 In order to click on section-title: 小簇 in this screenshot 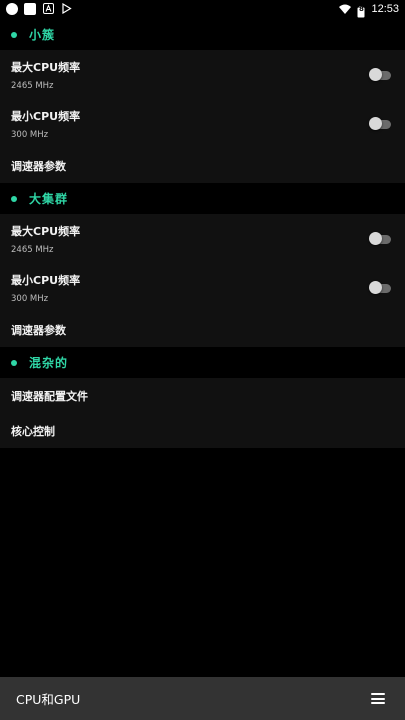, I will do `click(42, 35)`.